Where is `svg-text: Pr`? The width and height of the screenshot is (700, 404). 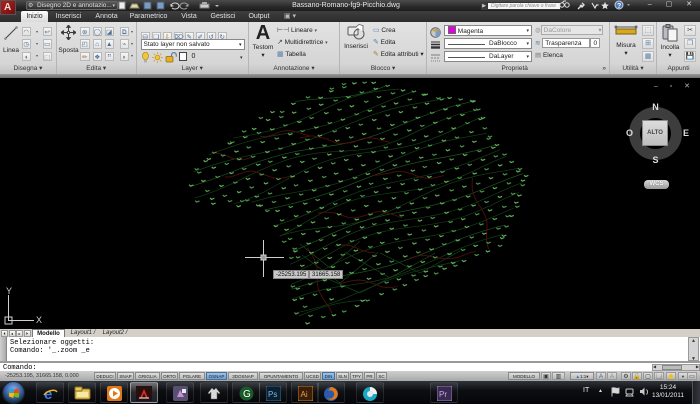 svg-text: Pr is located at coordinates (443, 394).